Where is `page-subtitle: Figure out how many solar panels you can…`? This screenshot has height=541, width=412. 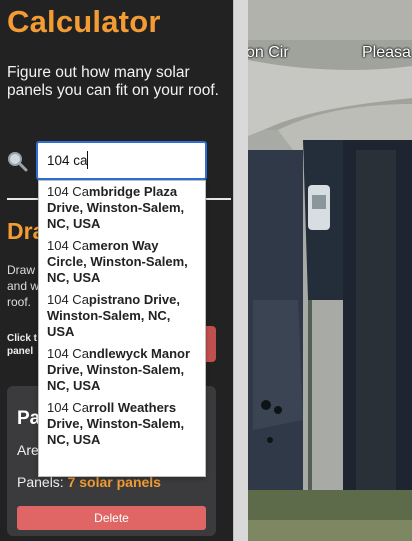
page-subtitle: Figure out how many solar panels you can… is located at coordinates (113, 81).